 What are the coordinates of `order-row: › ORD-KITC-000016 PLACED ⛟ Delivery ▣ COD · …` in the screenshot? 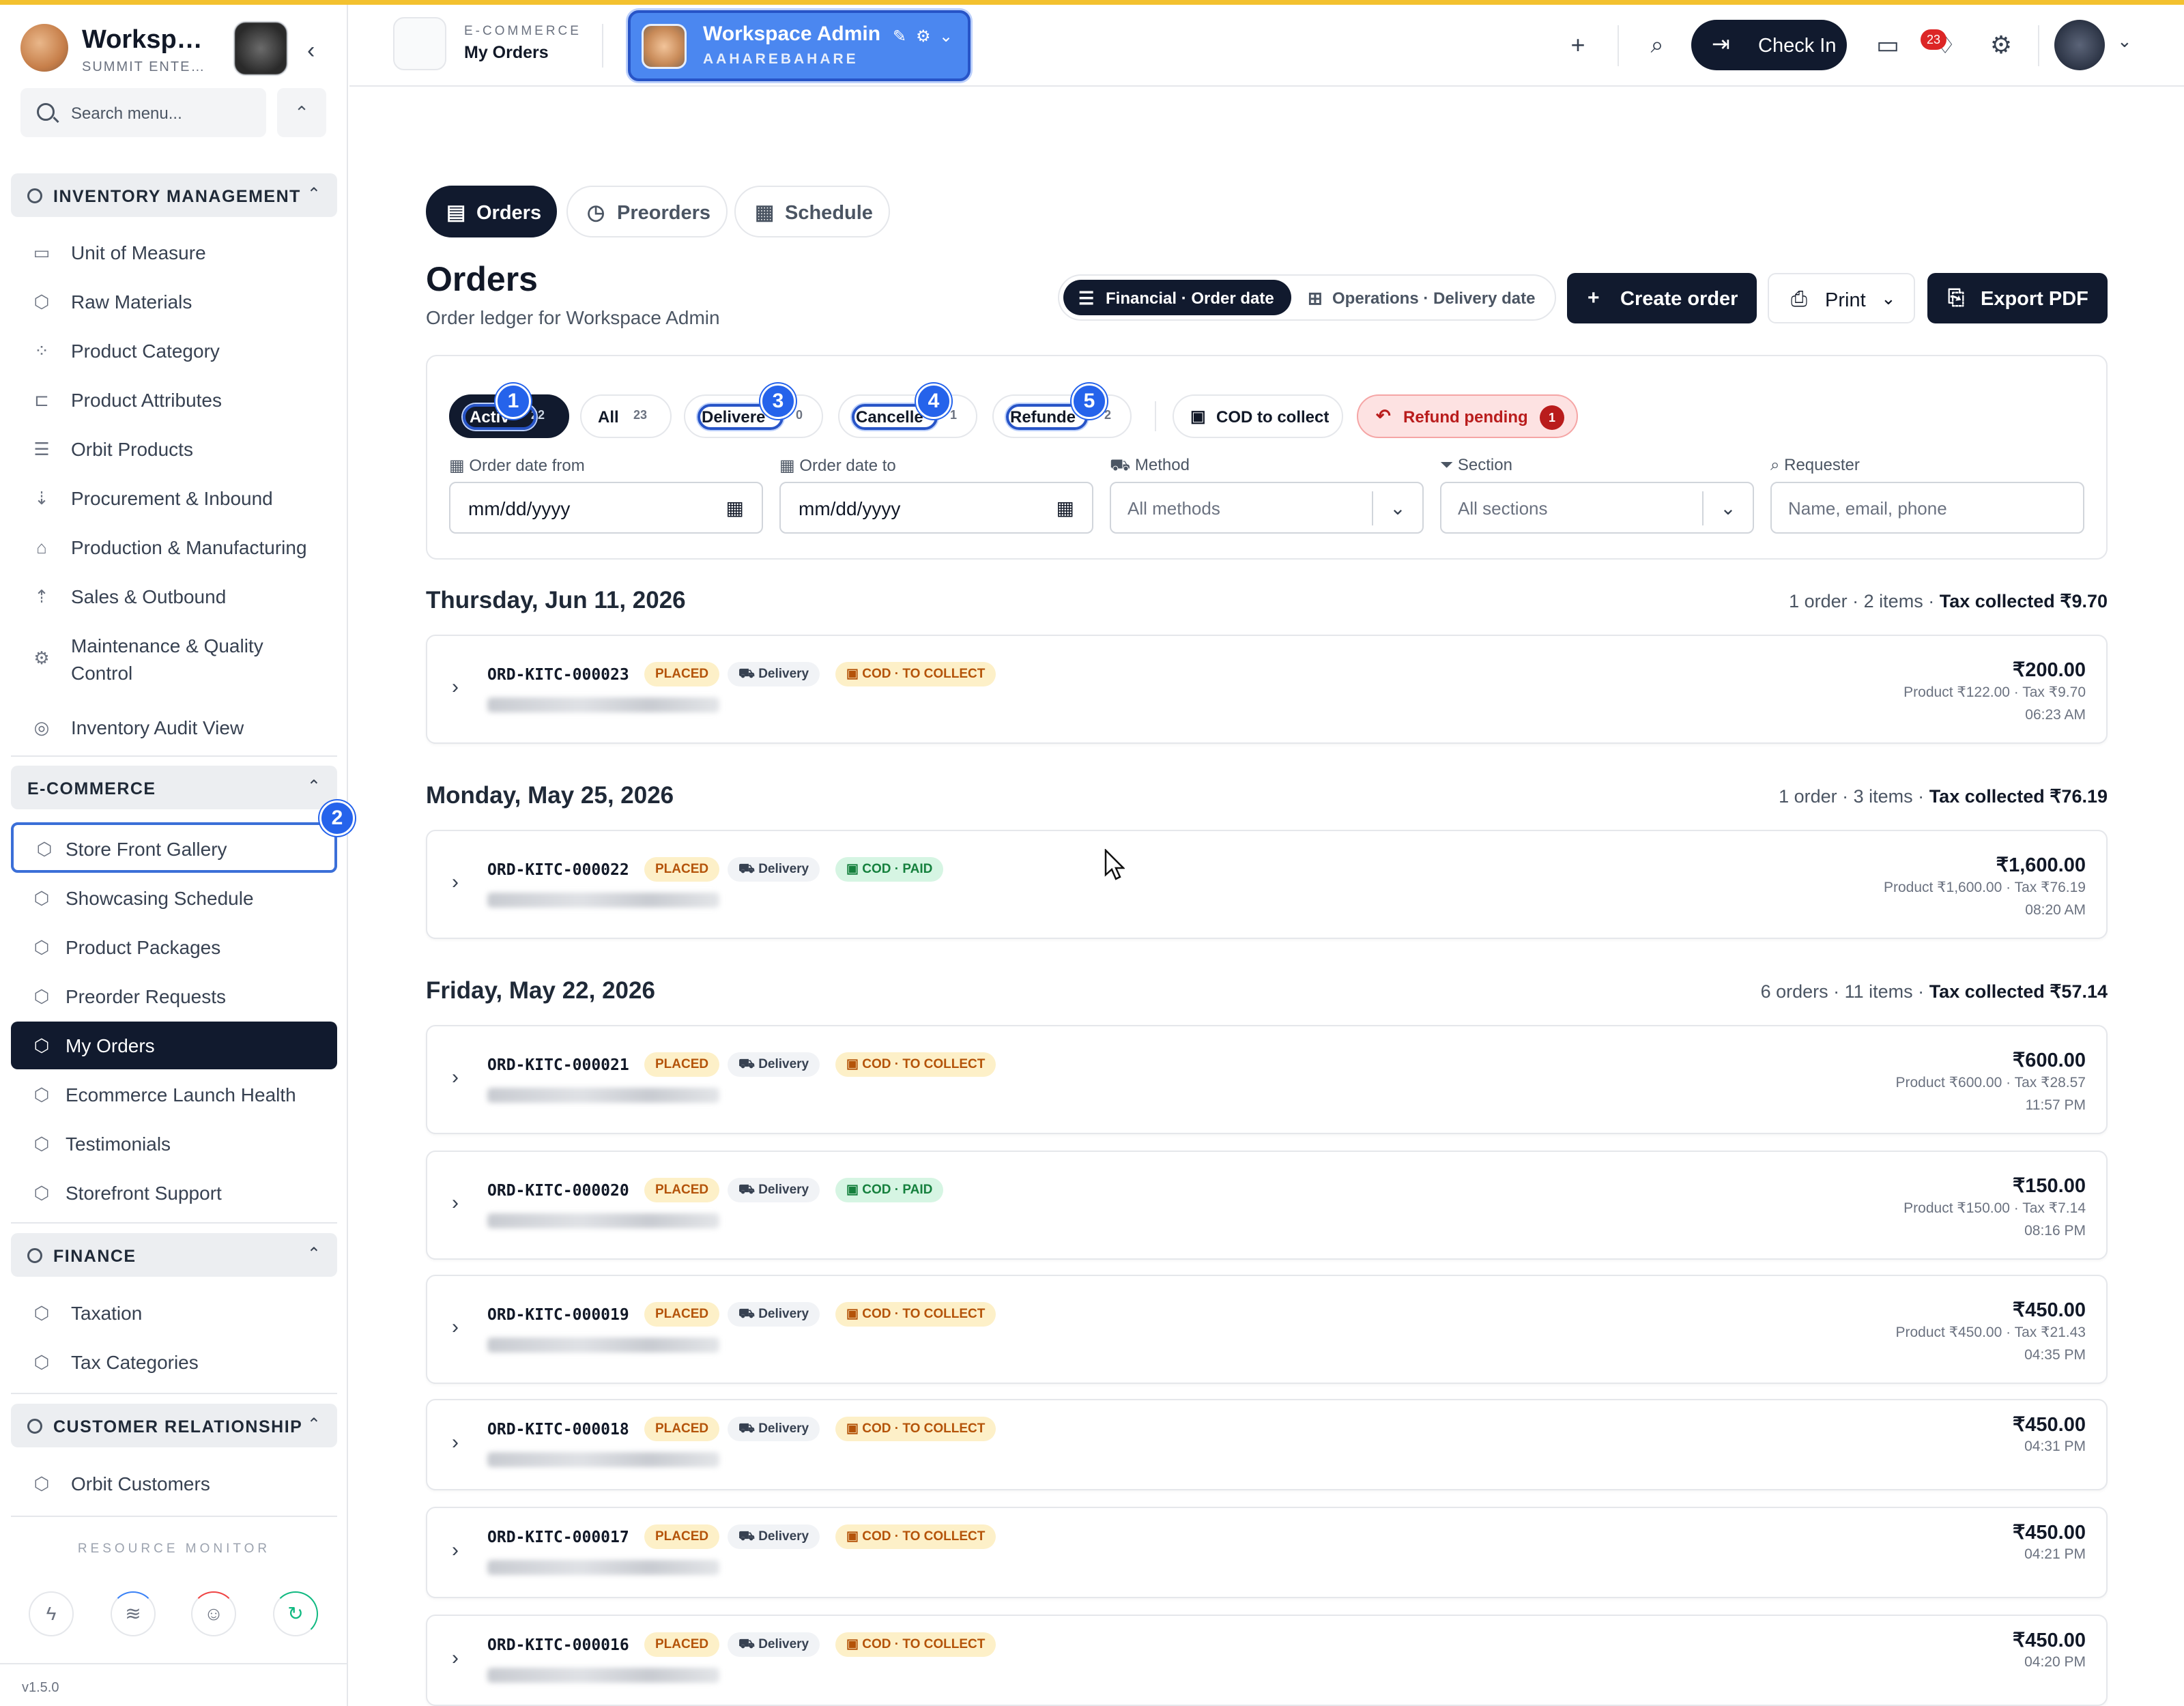 It's located at (1267, 1661).